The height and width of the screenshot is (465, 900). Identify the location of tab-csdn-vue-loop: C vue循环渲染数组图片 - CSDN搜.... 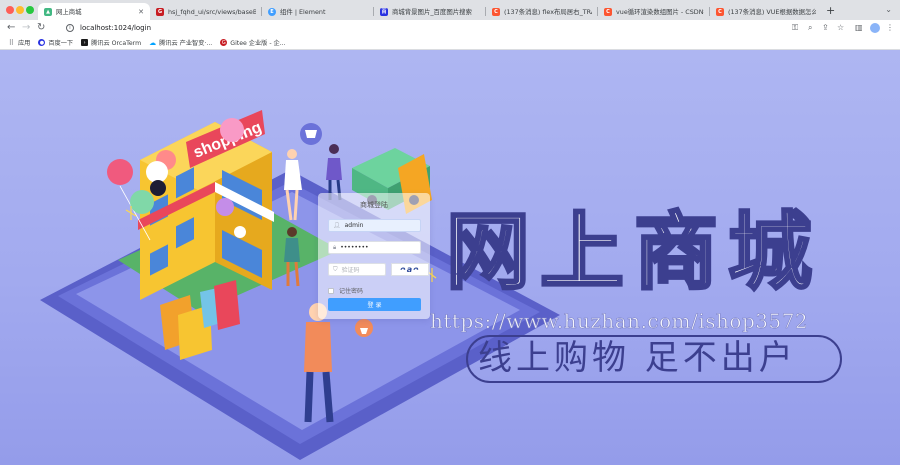
(654, 11).